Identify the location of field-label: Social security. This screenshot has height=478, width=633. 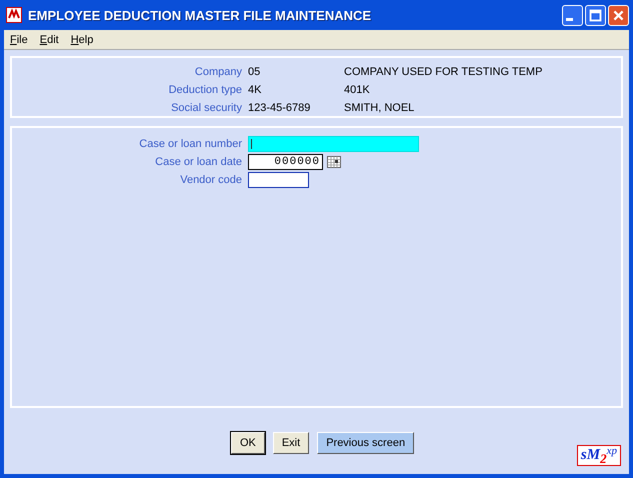
(206, 108).